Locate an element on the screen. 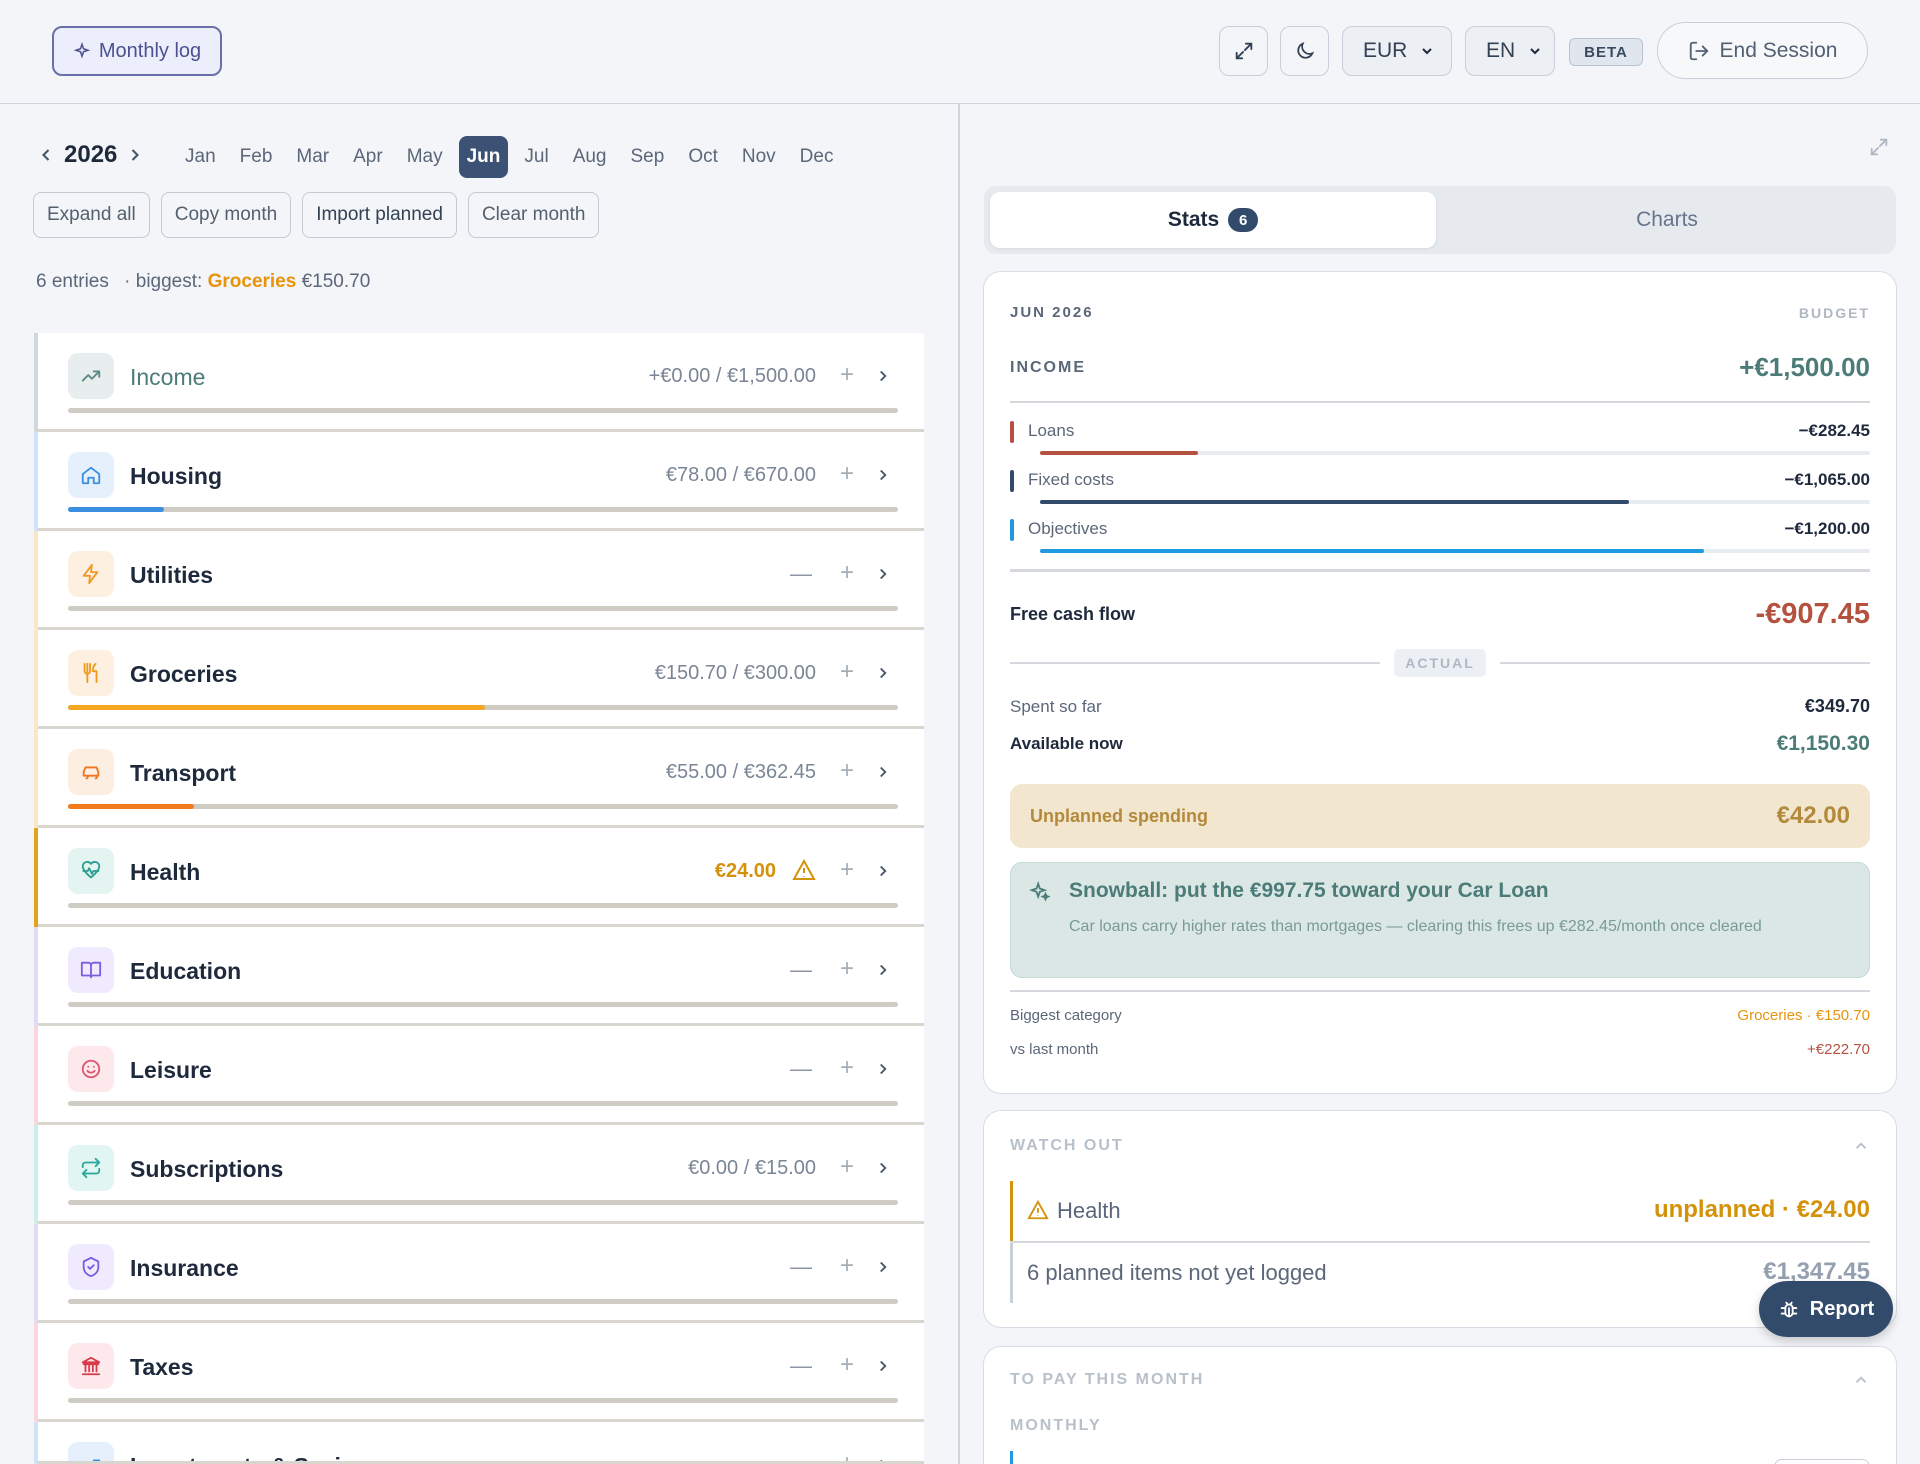 This screenshot has width=1920, height=1464. category-row: Groceries €150.70 / €300.00 + is located at coordinates (479, 679).